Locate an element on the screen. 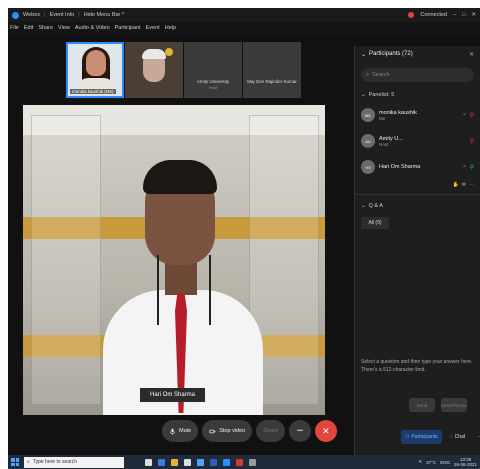  participant-role: Me is located at coordinates (382, 118).